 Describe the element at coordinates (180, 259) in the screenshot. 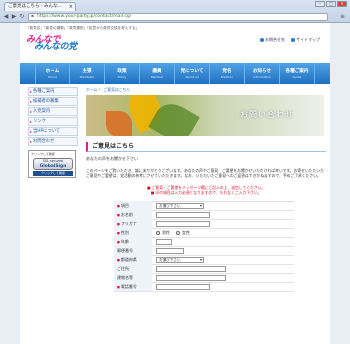

I see `prefecture-select: お選び下さい` at that location.